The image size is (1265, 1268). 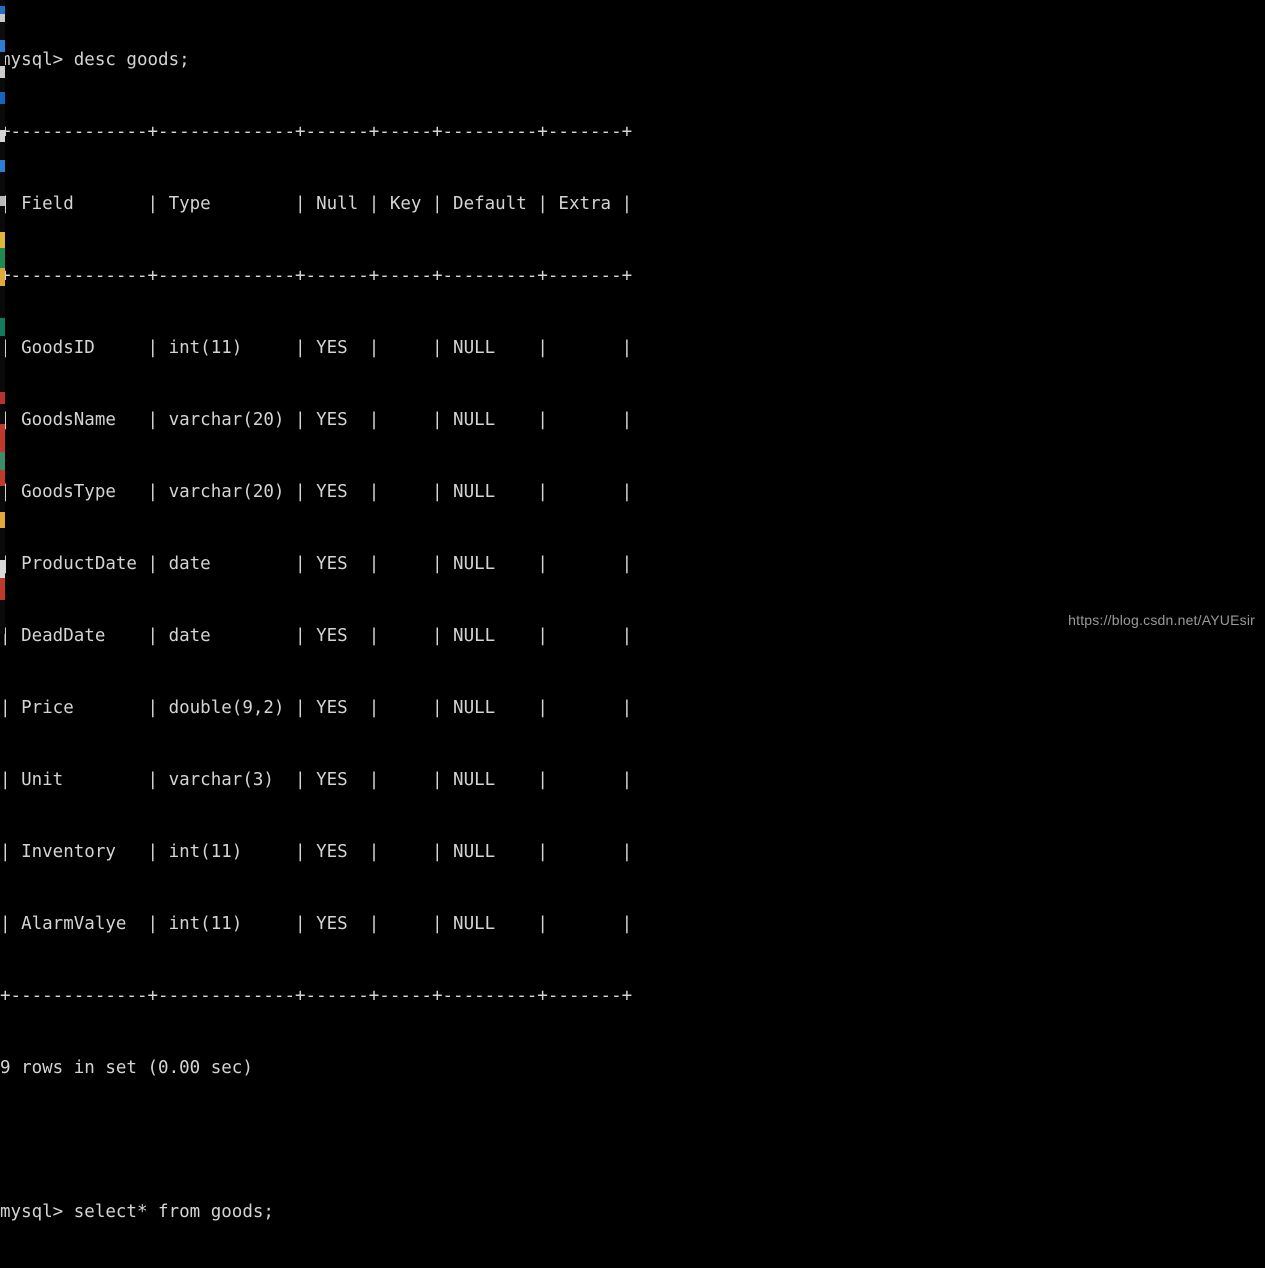 What do you see at coordinates (316, 564) in the screenshot?
I see `table-row: | ProductDate | date | YES | | NULL | |` at bounding box center [316, 564].